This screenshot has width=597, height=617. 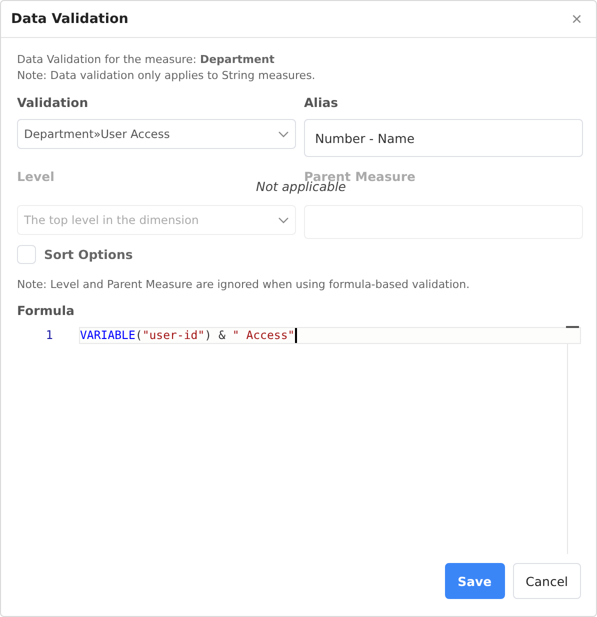 What do you see at coordinates (443, 138) in the screenshot?
I see `input-field: Number - Name` at bounding box center [443, 138].